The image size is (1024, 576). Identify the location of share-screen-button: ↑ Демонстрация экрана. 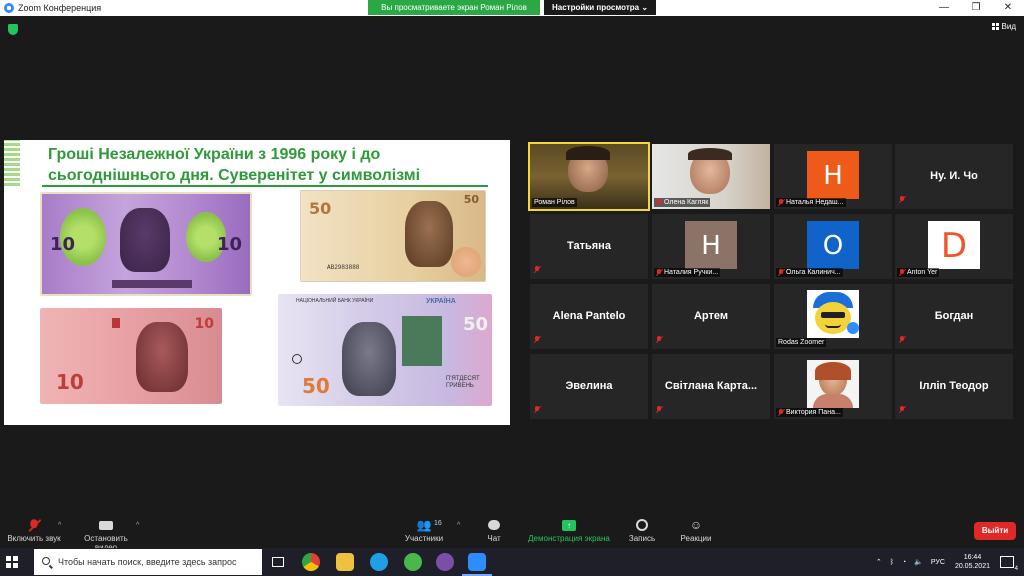
(569, 529).